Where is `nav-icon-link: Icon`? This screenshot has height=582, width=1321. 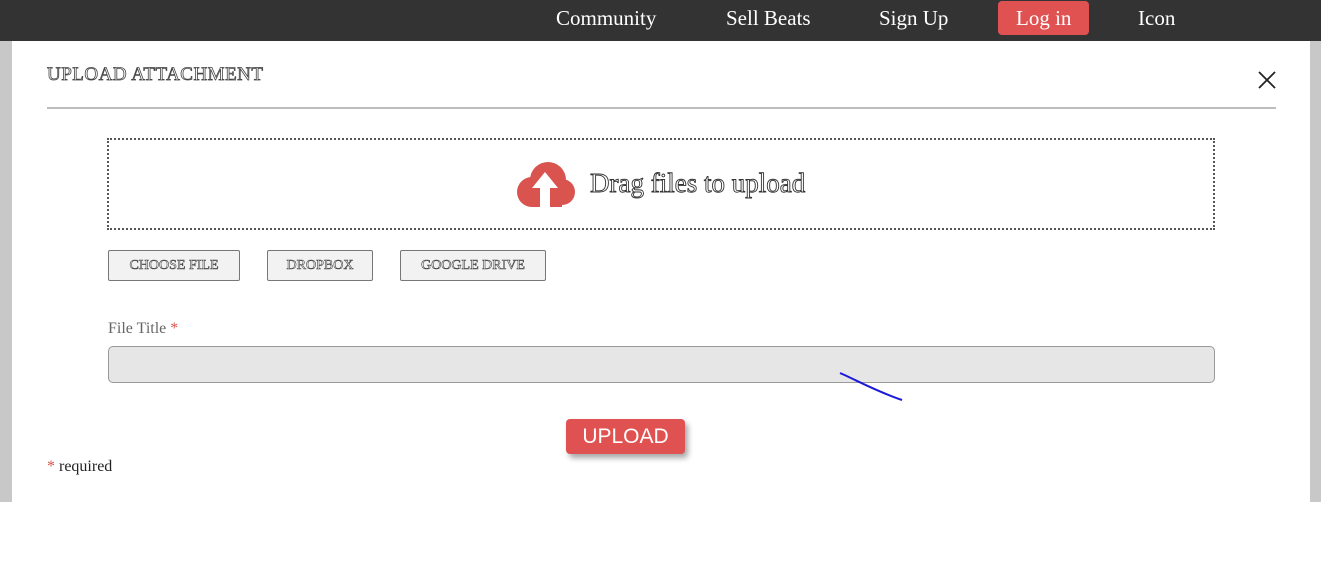 nav-icon-link: Icon is located at coordinates (1156, 18).